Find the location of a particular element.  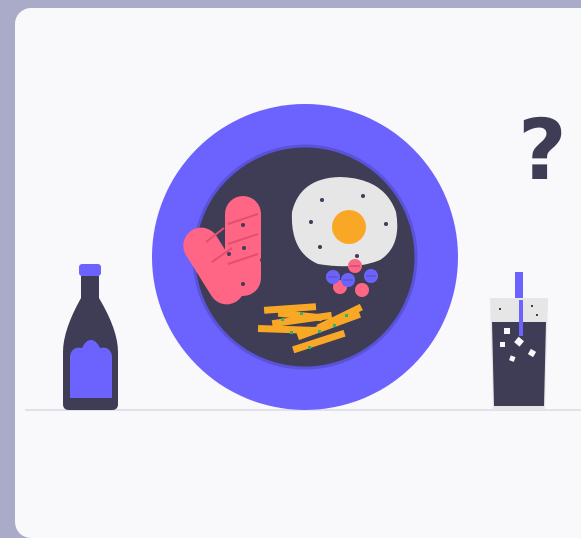

soda-glass-icon is located at coordinates (519, 341).